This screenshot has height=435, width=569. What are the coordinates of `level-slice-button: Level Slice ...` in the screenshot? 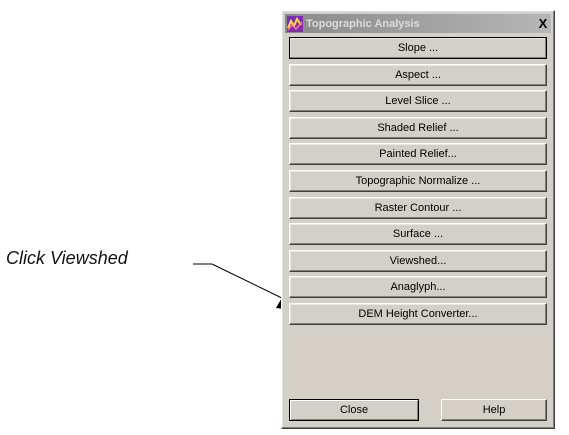 It's located at (418, 101).